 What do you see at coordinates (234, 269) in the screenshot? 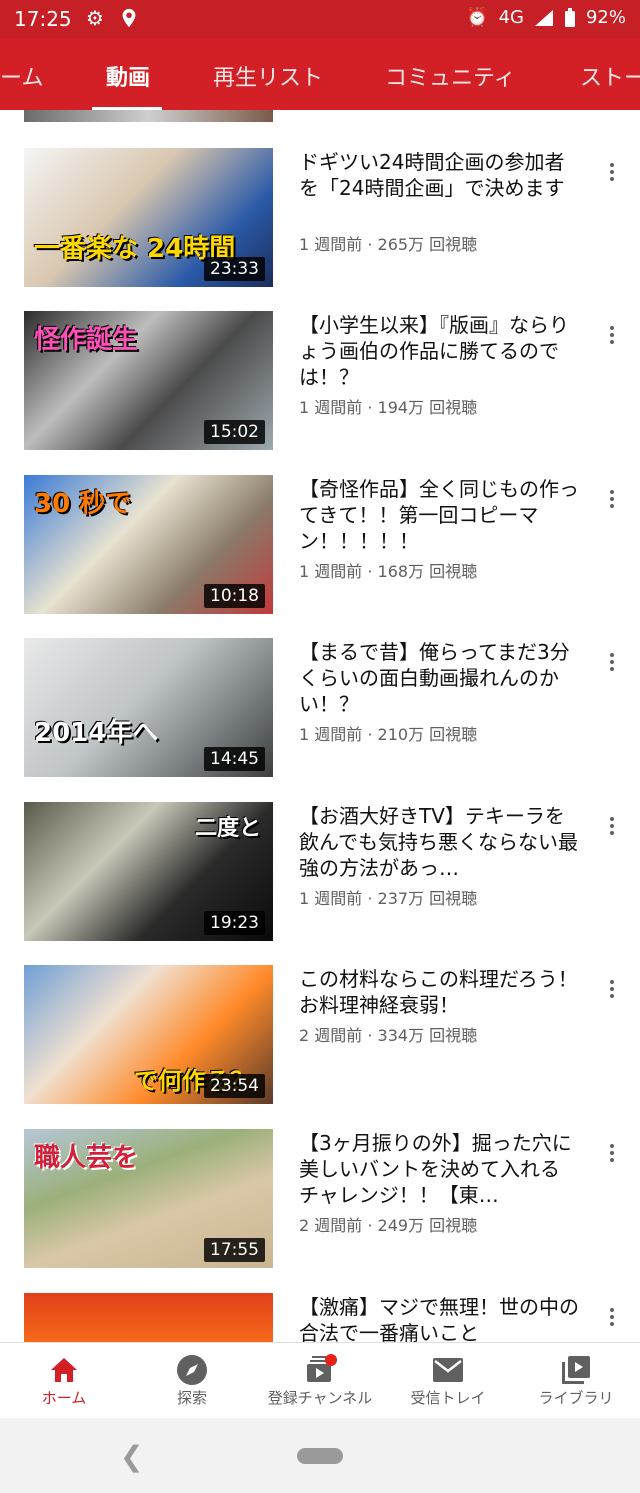
I see `video-duration: 23:33` at bounding box center [234, 269].